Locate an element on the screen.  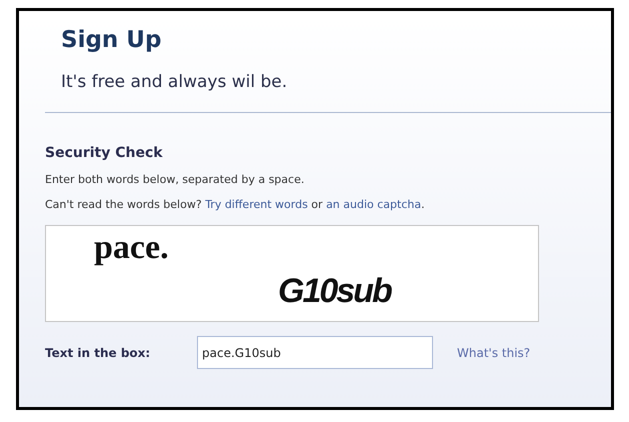
whats-this-link: What's this? is located at coordinates (493, 353).